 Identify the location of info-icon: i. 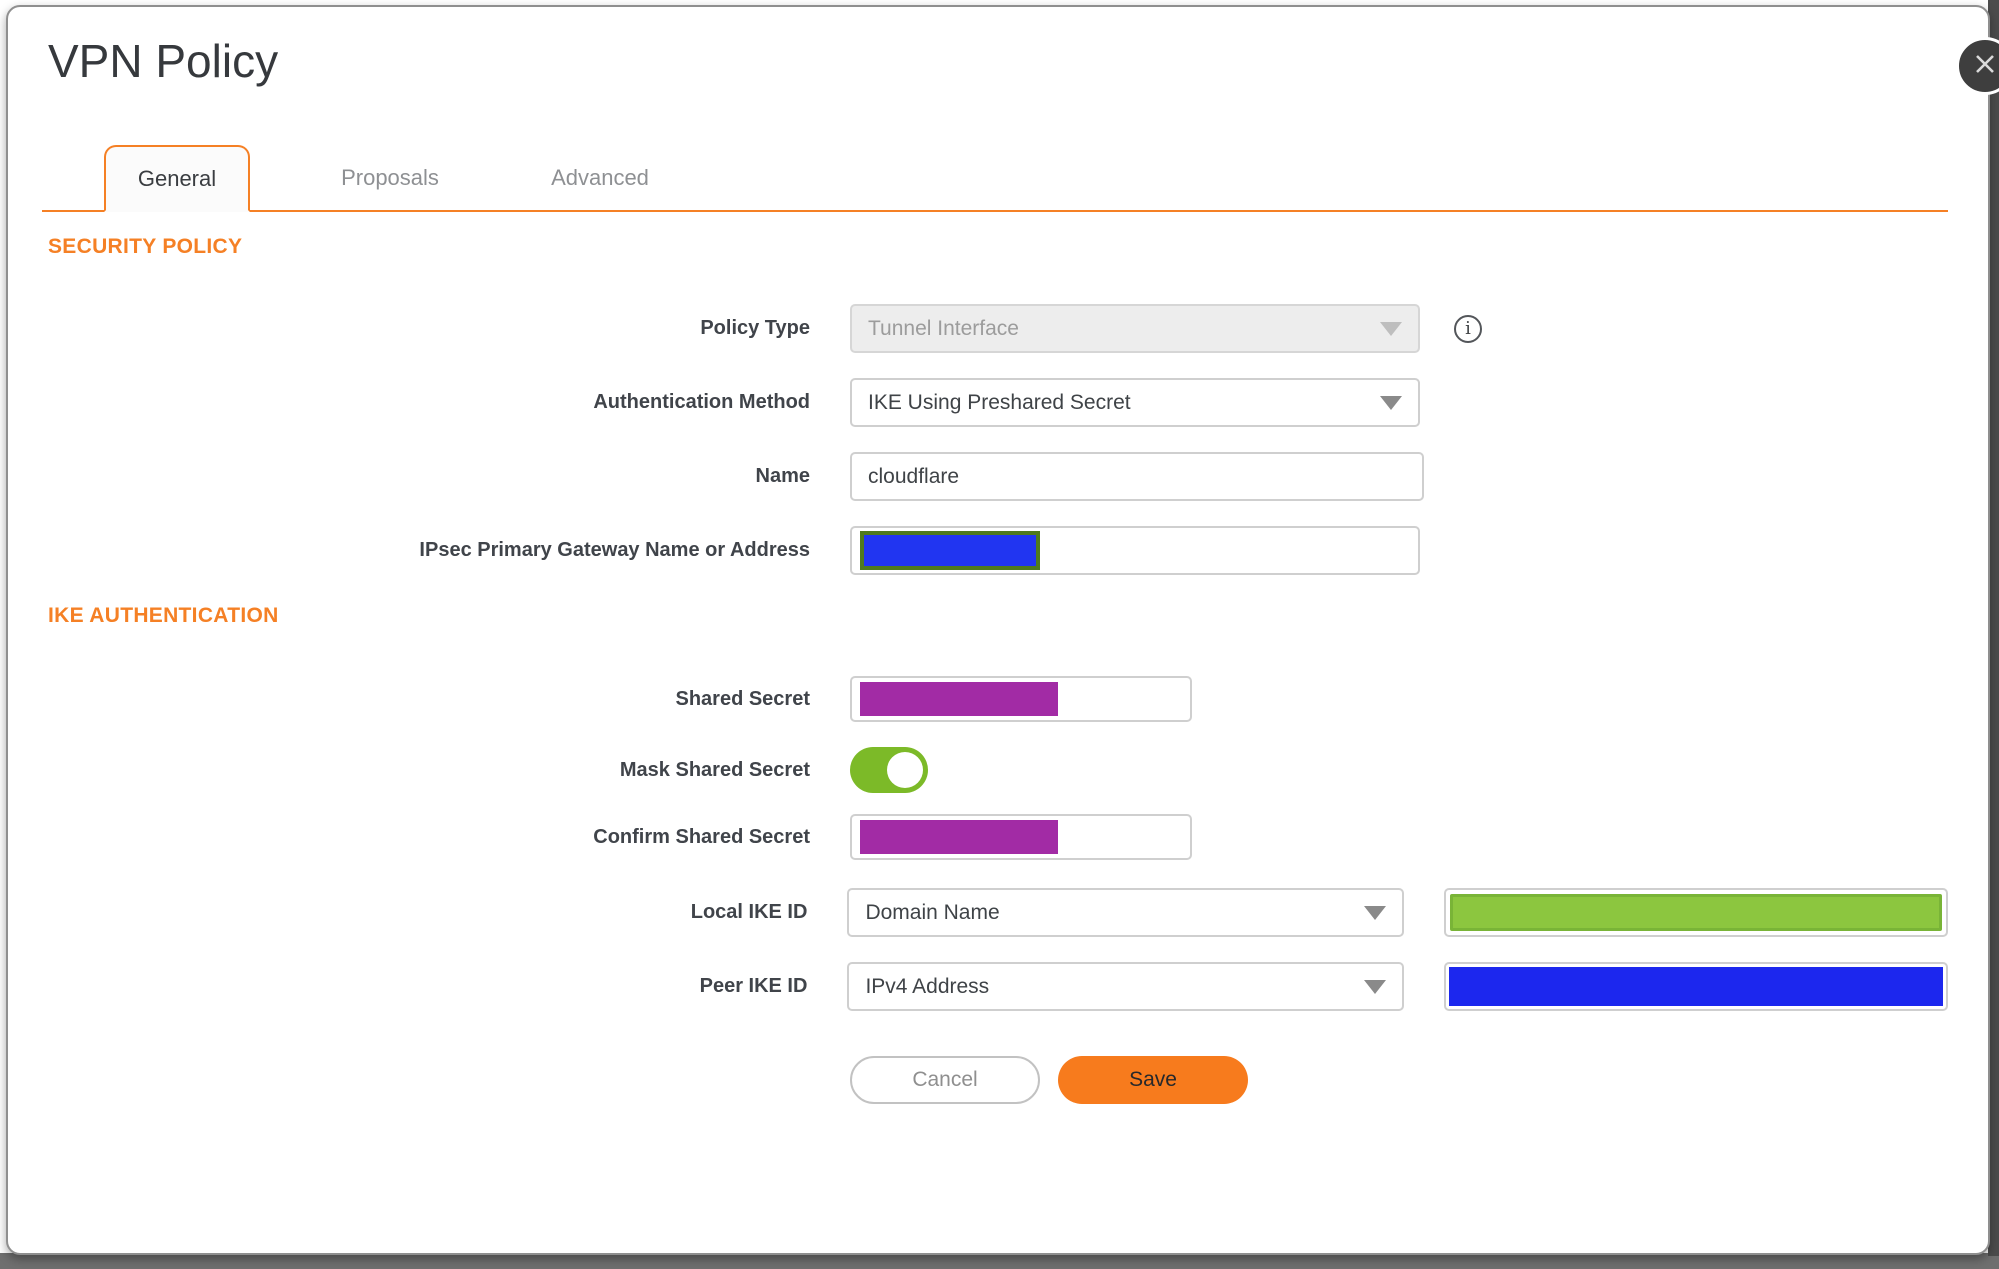
(1468, 328).